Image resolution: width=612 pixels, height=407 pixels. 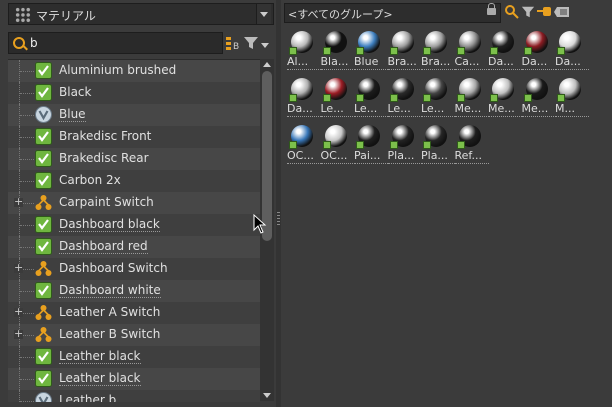 I want to click on search-box, so click(x=115, y=43).